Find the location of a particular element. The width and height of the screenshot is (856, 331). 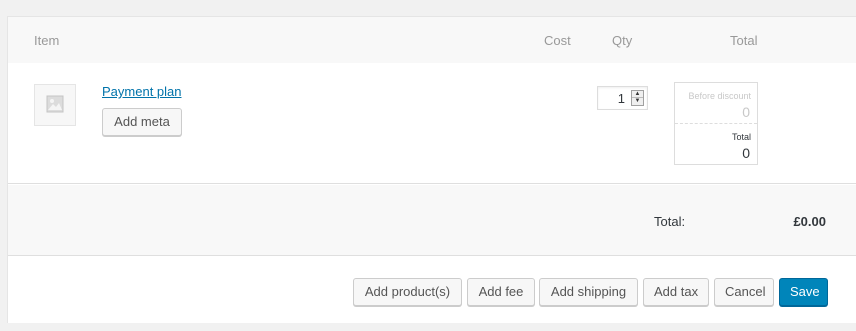

save-button: Save is located at coordinates (803, 292).